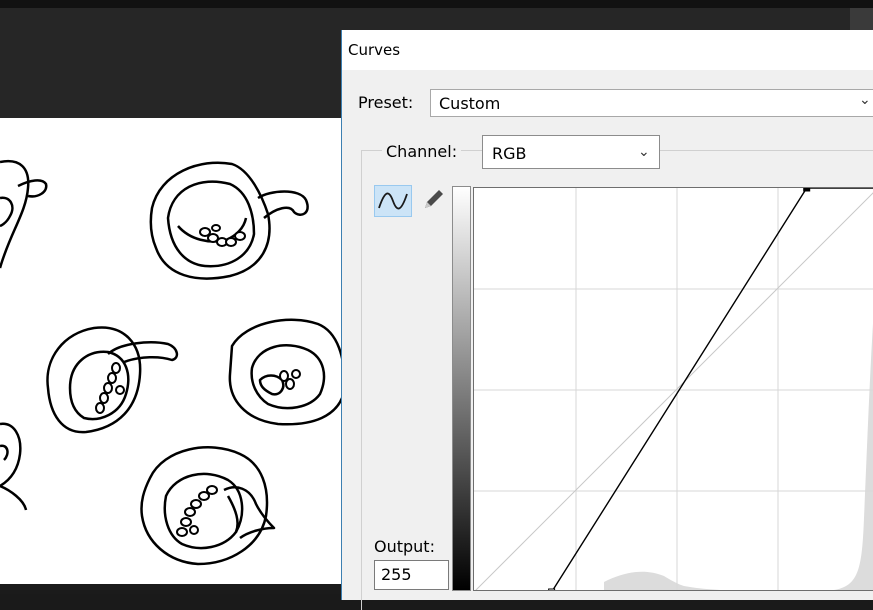 This screenshot has height=610, width=873. I want to click on curve-tool-button, so click(393, 201).